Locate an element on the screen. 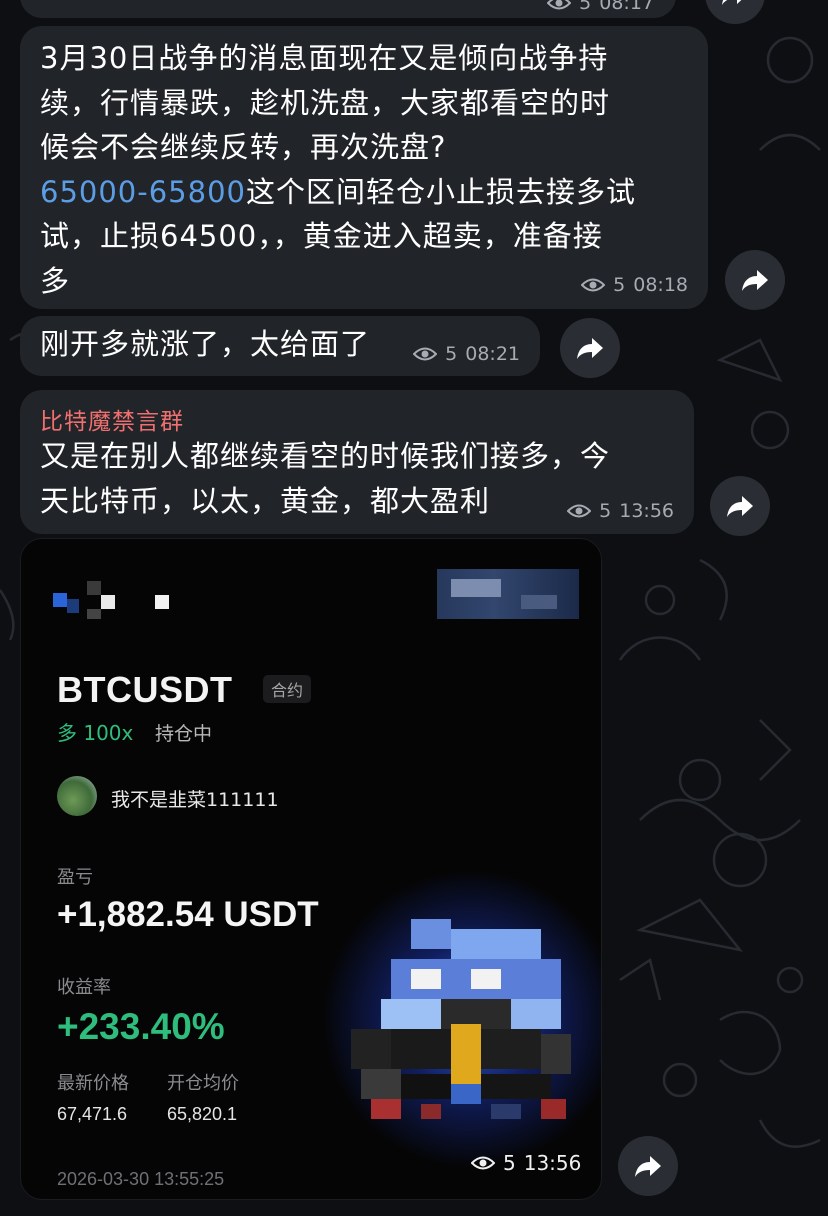 This screenshot has height=1216, width=828. avatar is located at coordinates (77, 796).